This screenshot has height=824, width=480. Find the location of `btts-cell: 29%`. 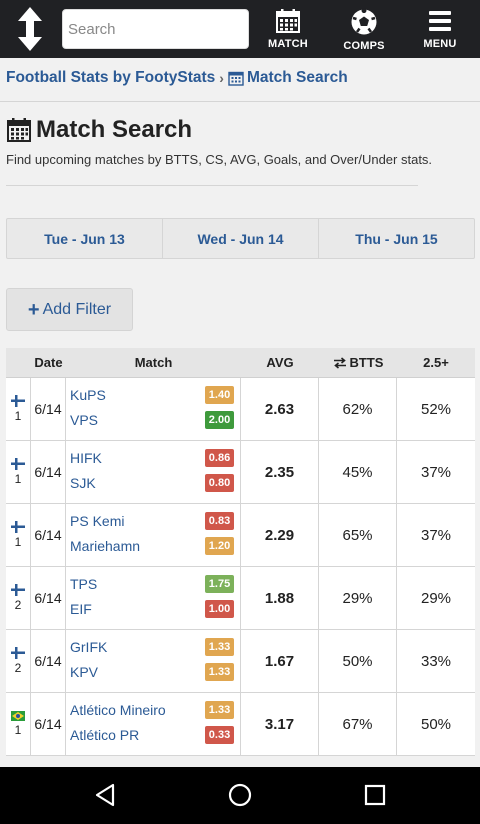

btts-cell: 29% is located at coordinates (358, 598).